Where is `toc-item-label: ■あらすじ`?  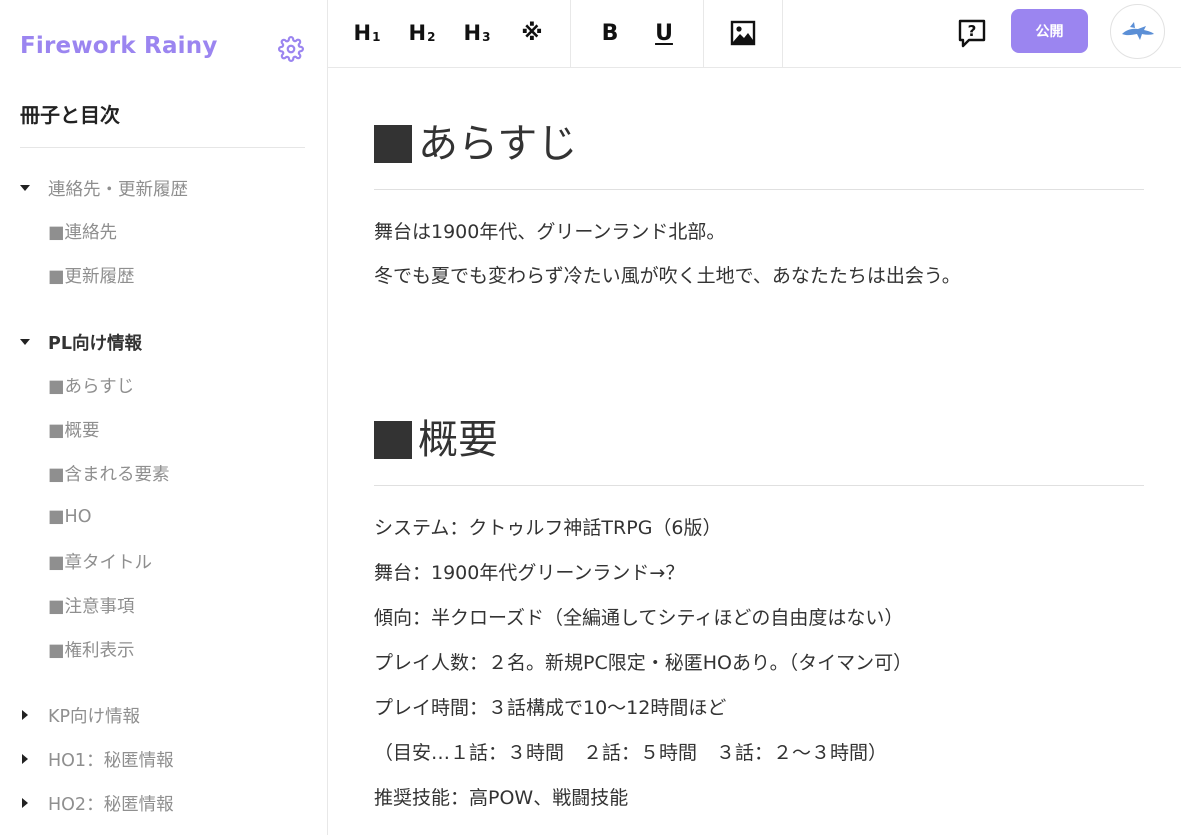 toc-item-label: ■あらすじ is located at coordinates (91, 386).